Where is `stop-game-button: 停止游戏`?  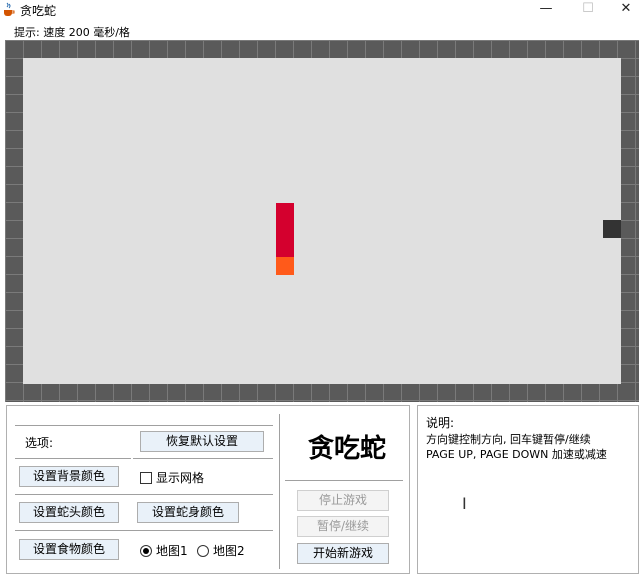 stop-game-button: 停止游戏 is located at coordinates (343, 500).